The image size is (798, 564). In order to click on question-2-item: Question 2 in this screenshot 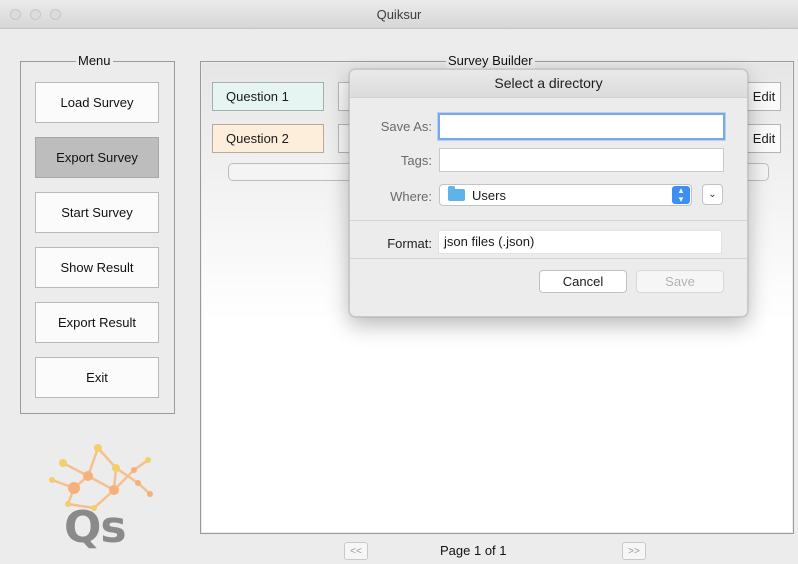, I will do `click(268, 138)`.